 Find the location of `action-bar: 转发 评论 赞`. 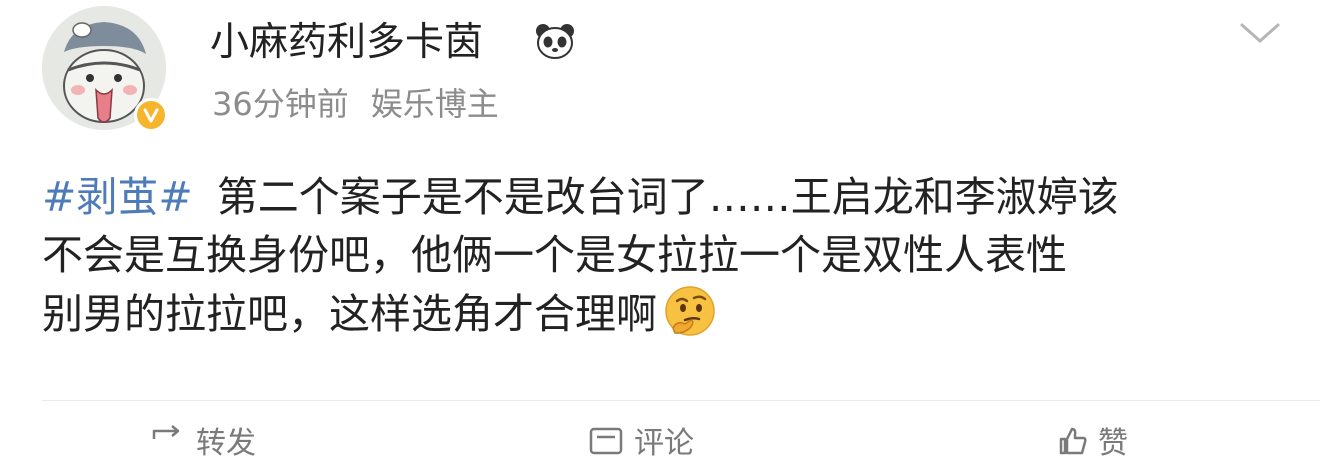

action-bar: 转发 评论 赞 is located at coordinates (660, 439).